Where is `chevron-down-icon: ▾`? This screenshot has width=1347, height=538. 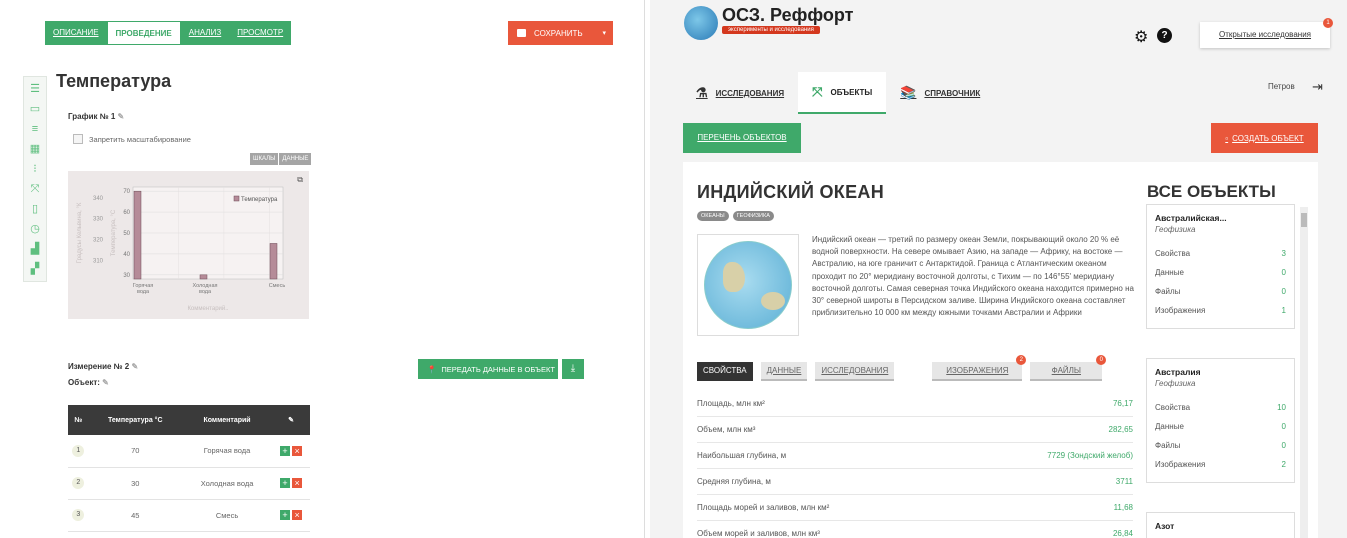
chevron-down-icon: ▾ is located at coordinates (604, 33).